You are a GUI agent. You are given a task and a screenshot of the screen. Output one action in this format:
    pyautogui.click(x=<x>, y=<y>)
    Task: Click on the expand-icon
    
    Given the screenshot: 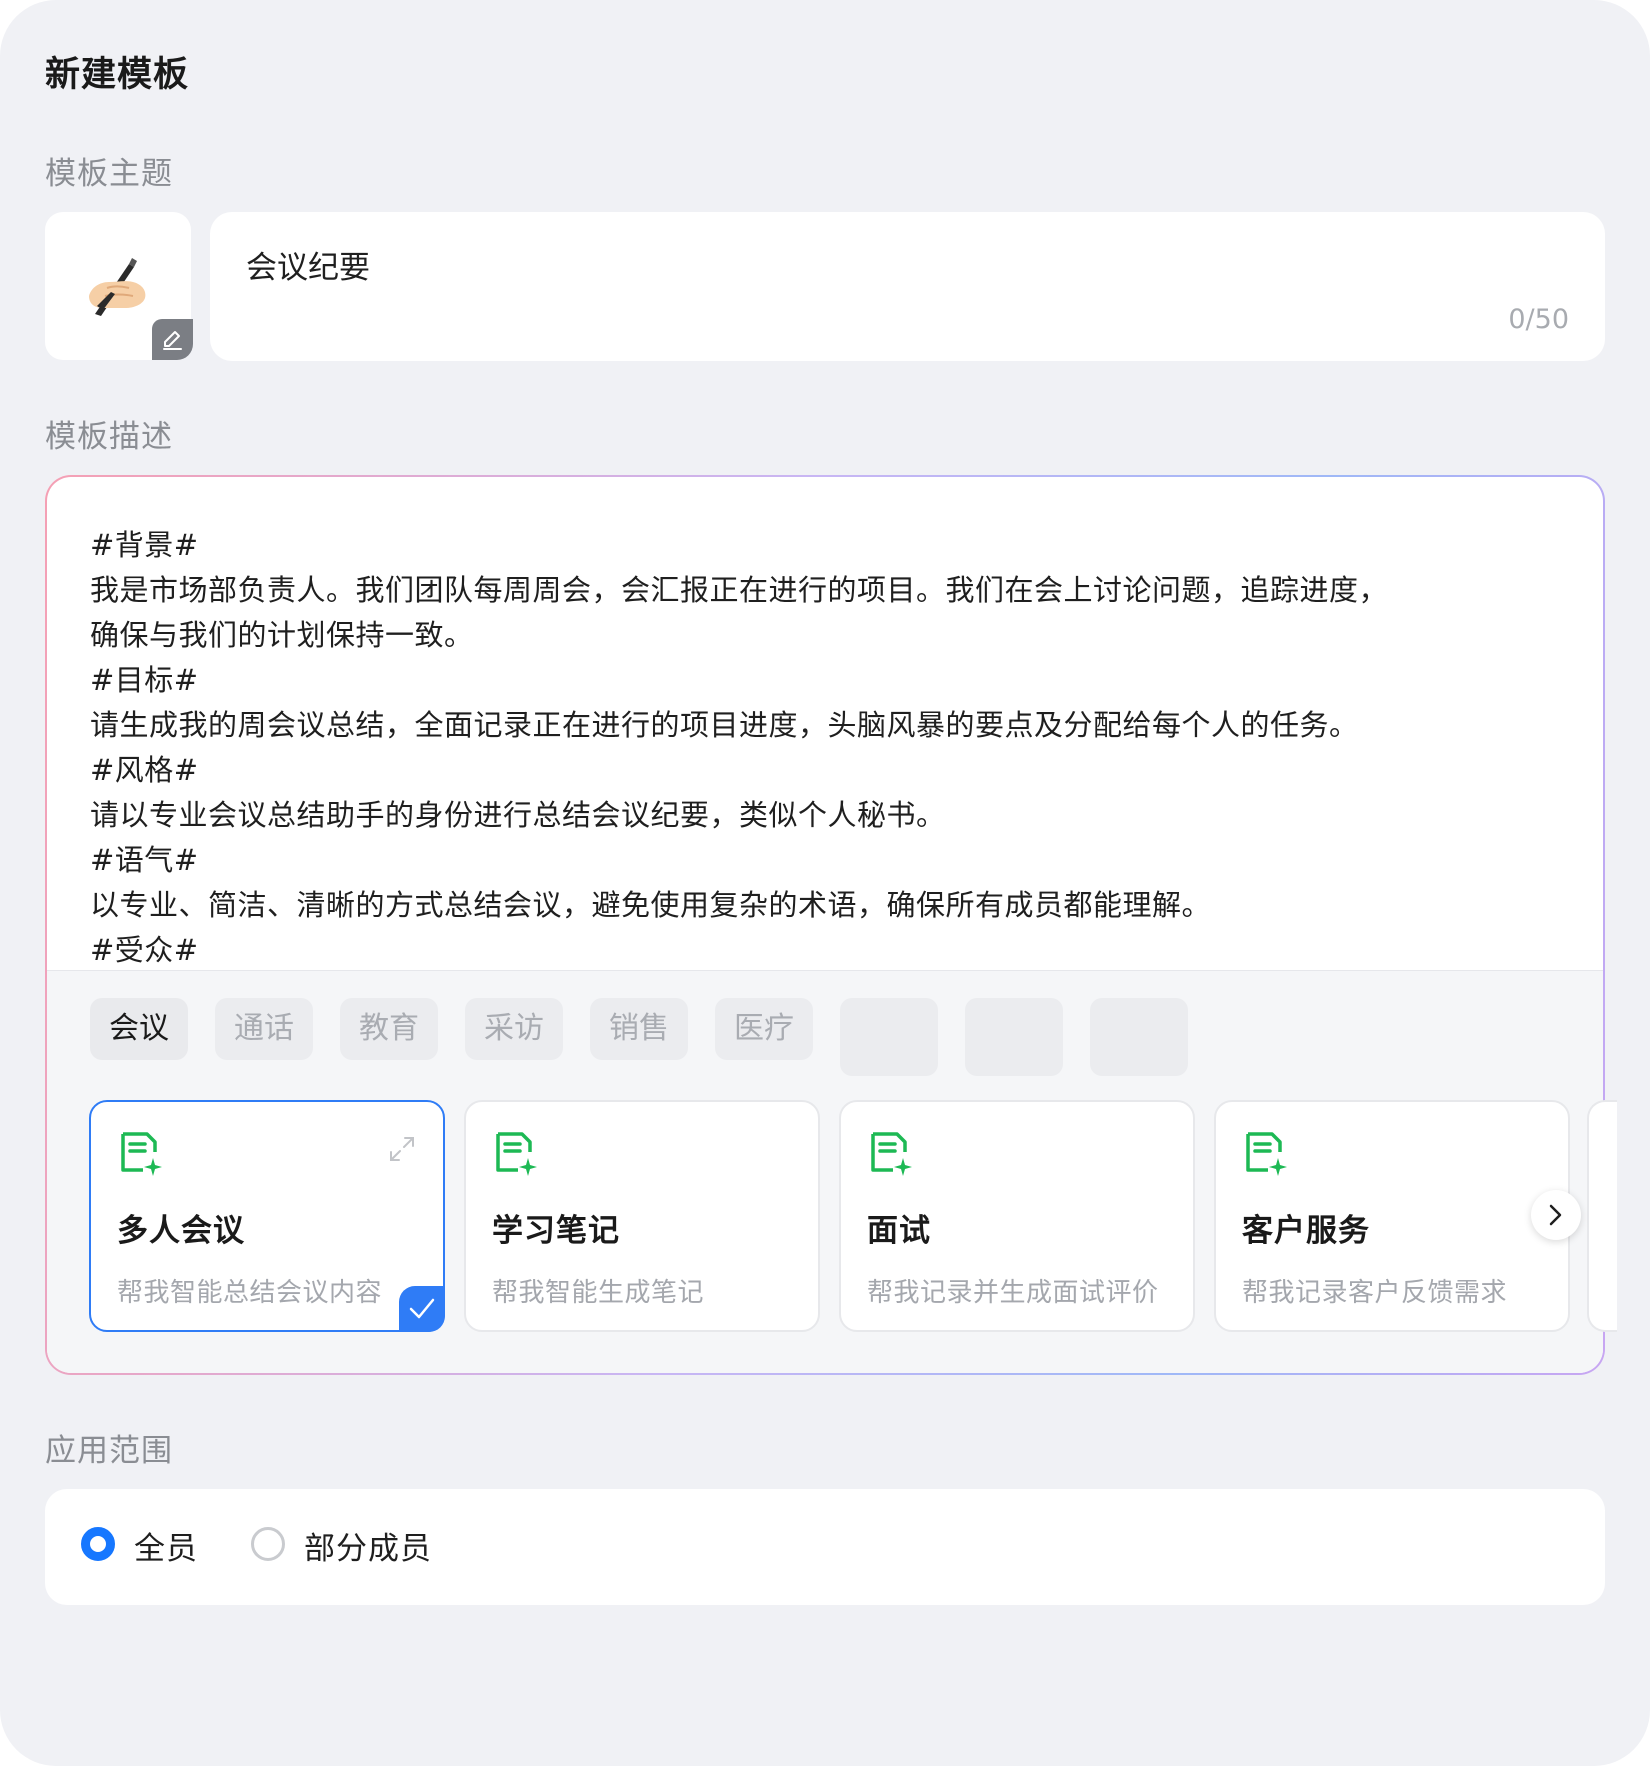 What is the action you would take?
    pyautogui.click(x=402, y=1149)
    